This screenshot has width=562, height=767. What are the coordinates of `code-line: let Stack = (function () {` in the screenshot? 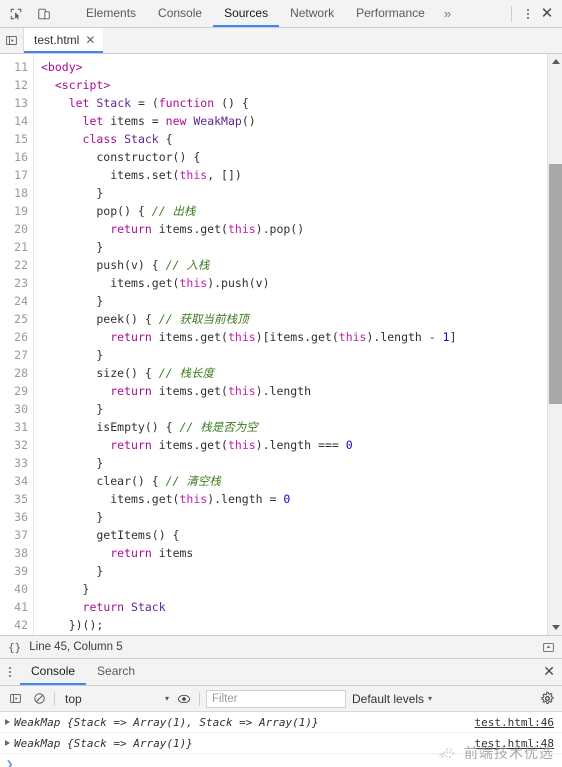 It's located at (294, 103).